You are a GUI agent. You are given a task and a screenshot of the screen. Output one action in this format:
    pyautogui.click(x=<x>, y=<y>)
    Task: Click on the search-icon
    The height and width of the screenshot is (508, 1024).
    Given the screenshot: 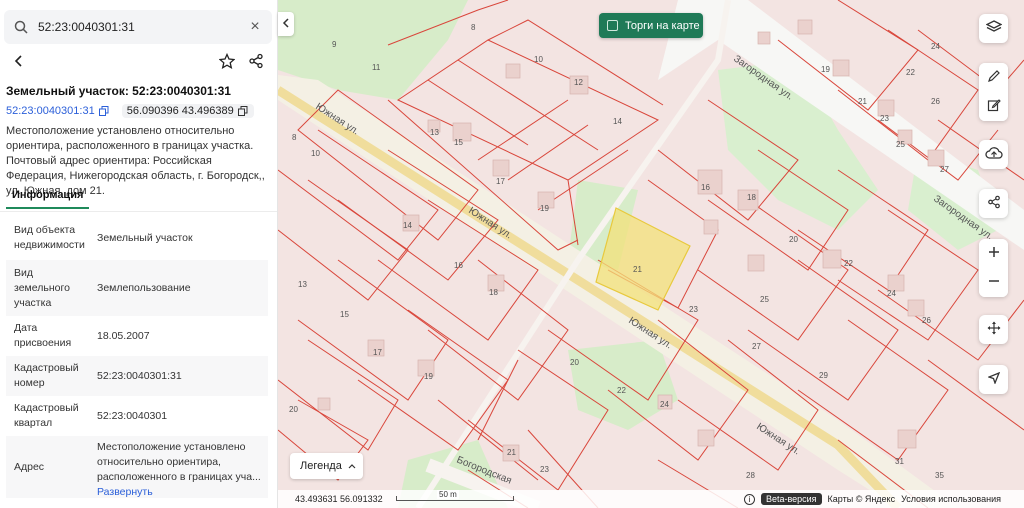 What is the action you would take?
    pyautogui.click(x=21, y=27)
    